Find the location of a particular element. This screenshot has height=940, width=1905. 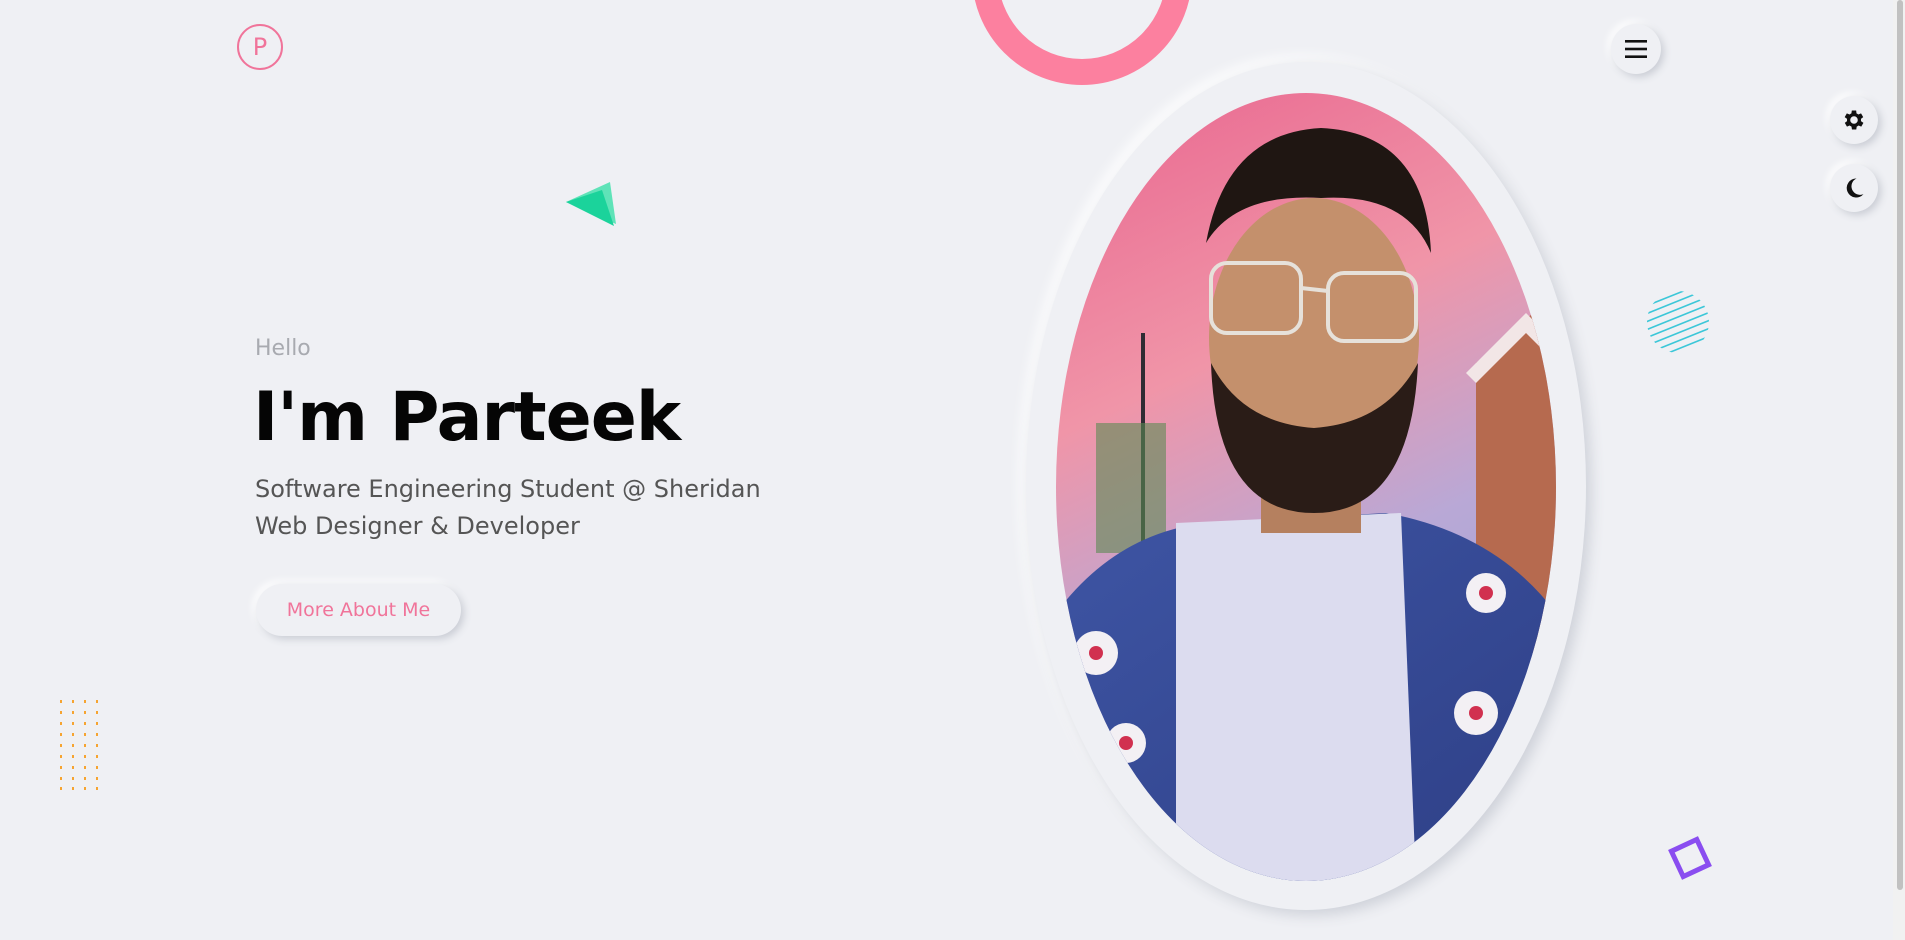

greeting: Hello is located at coordinates (283, 348).